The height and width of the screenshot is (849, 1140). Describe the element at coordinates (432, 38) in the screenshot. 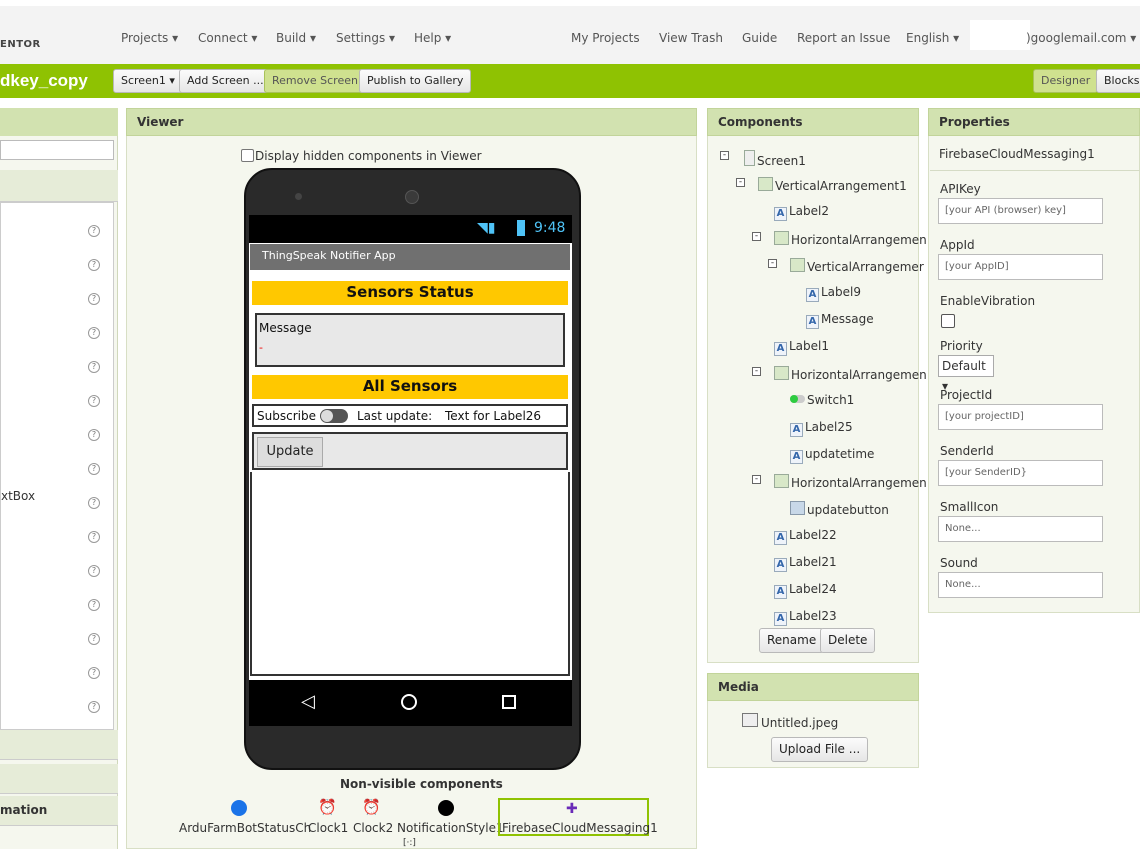

I see `menu-help: Help ▾` at that location.